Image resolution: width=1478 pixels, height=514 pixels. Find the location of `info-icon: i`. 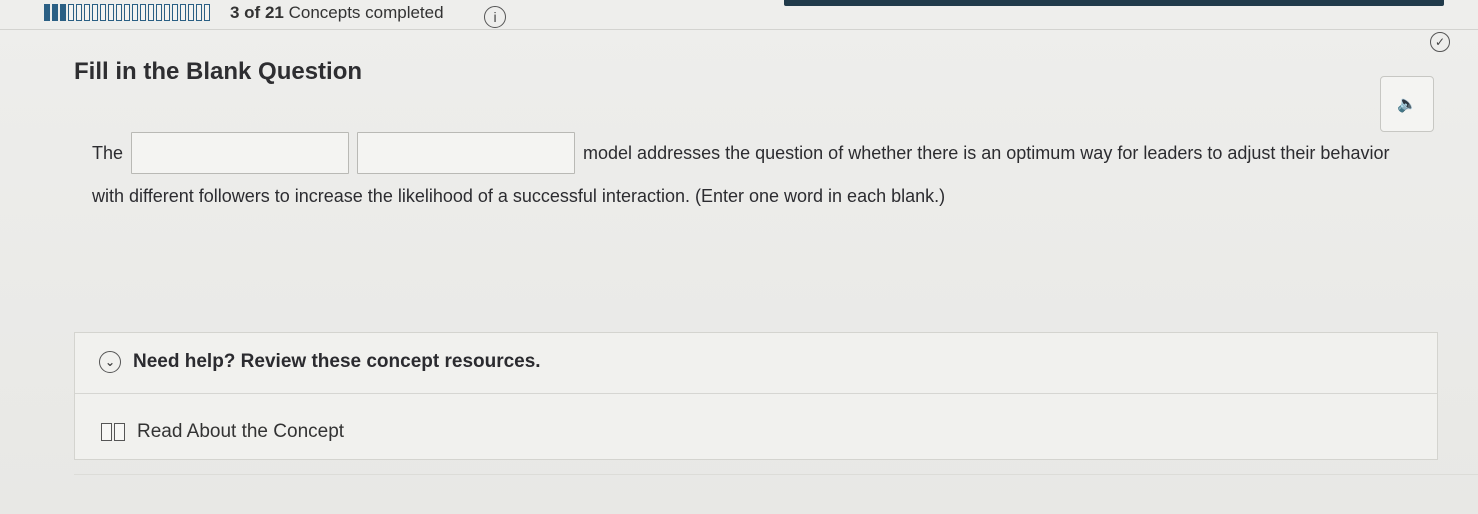

info-icon: i is located at coordinates (495, 17).